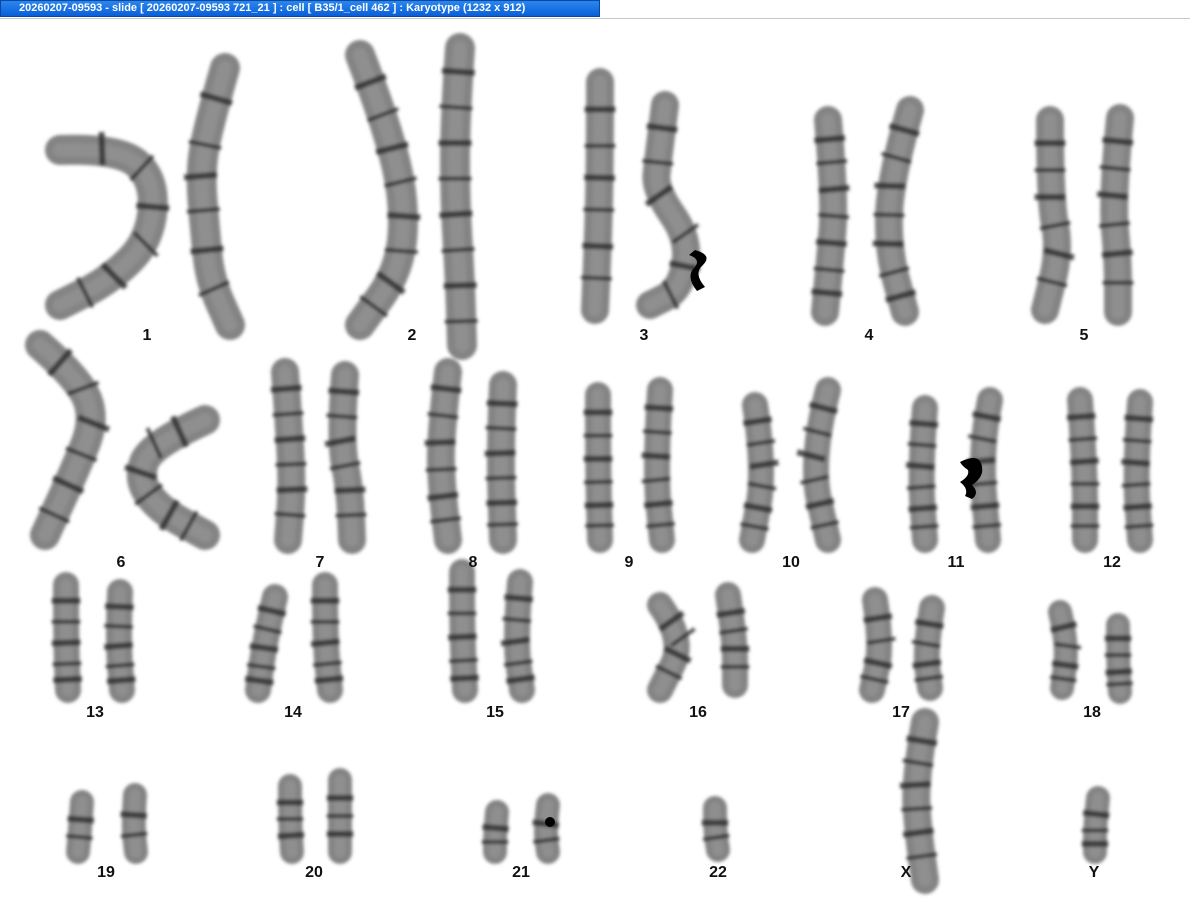 The image size is (1190, 911). What do you see at coordinates (340, 816) in the screenshot?
I see `chrom-20b` at bounding box center [340, 816].